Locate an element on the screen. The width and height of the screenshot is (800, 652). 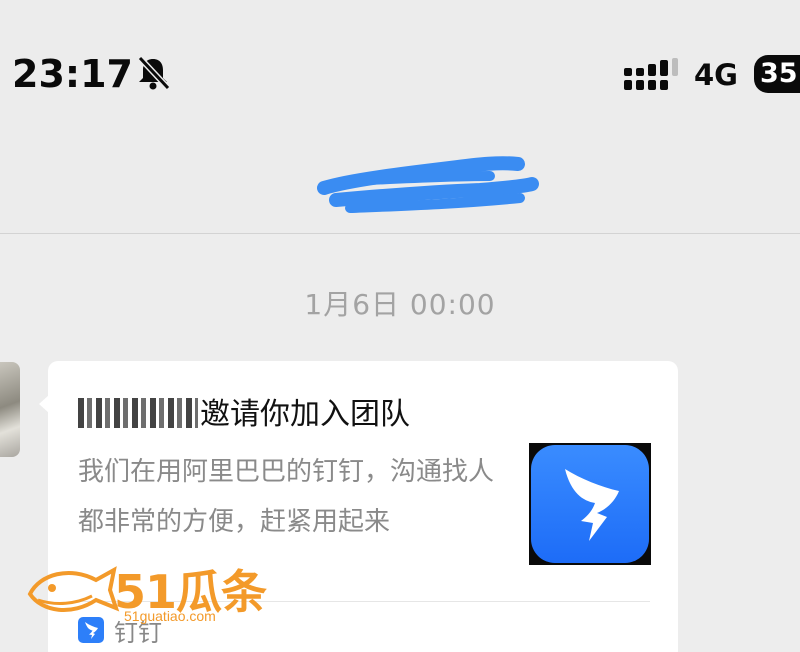
card-title: 邀请你加入团队 is located at coordinates (244, 411).